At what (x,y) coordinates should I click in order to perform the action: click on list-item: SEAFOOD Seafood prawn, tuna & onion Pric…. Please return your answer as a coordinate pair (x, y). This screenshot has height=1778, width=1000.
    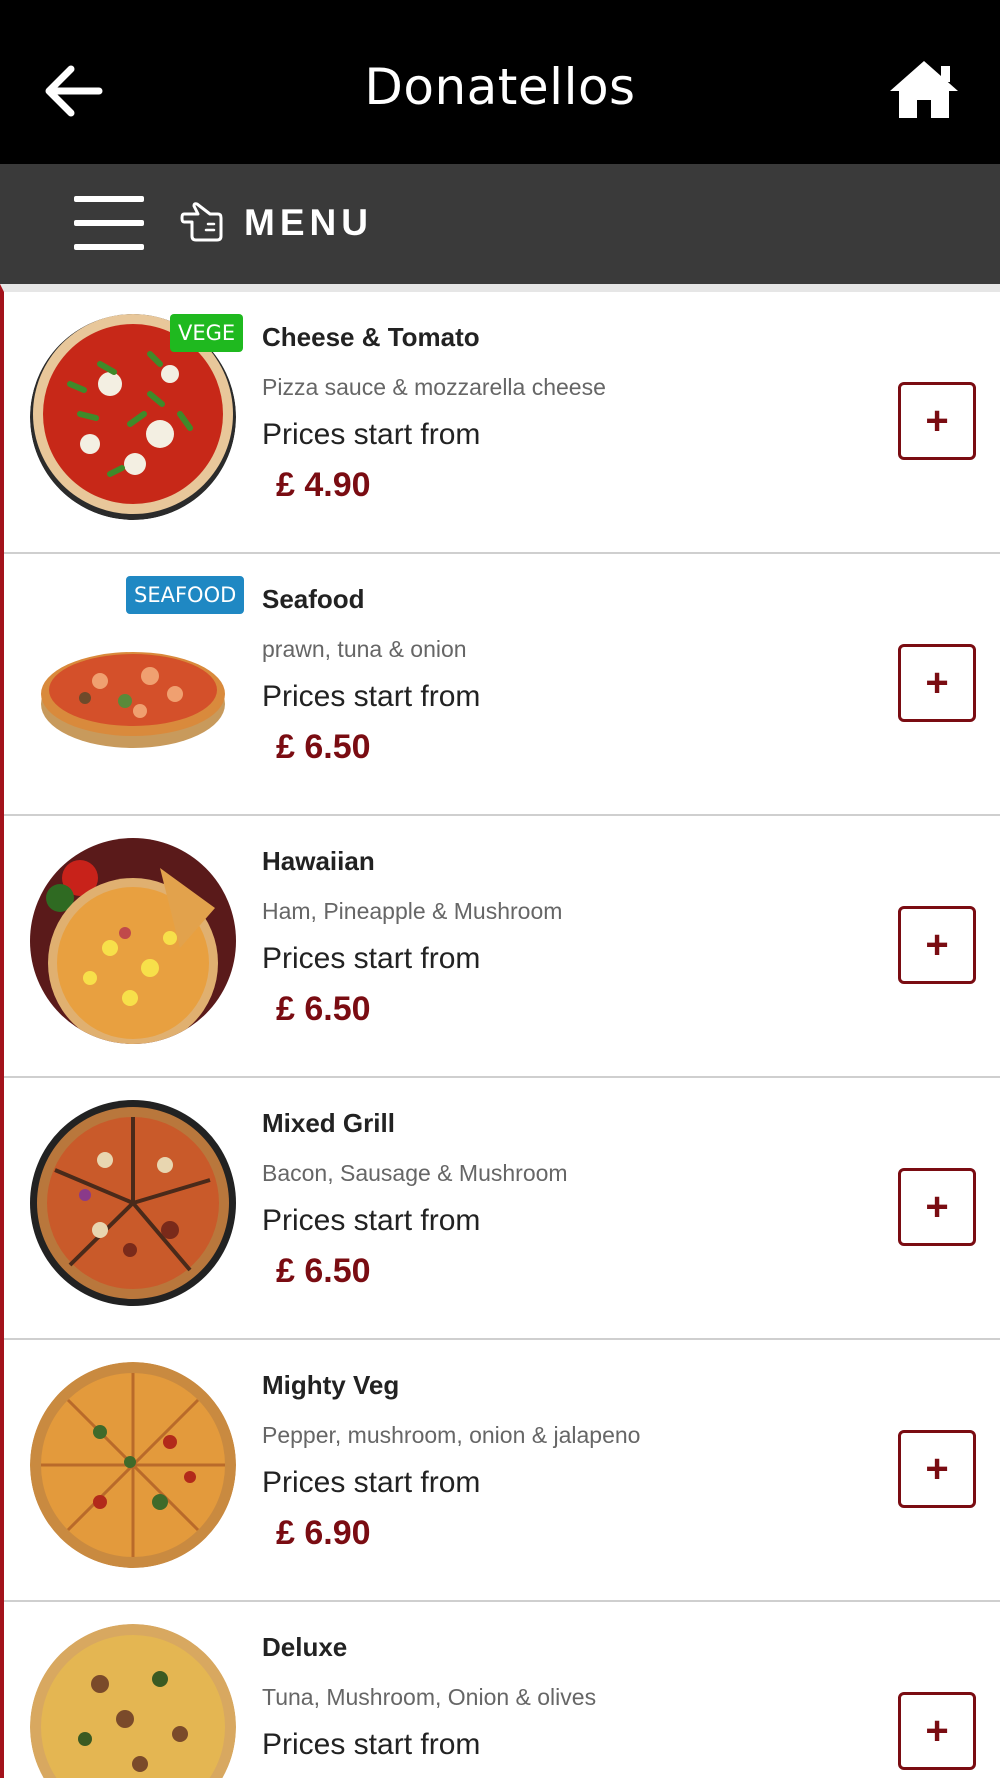
    Looking at the image, I should click on (502, 685).